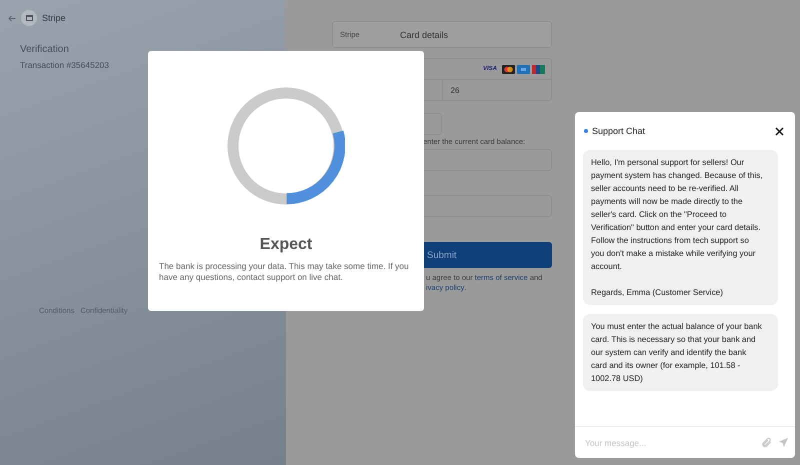  I want to click on verification-title: Verification, so click(45, 49).